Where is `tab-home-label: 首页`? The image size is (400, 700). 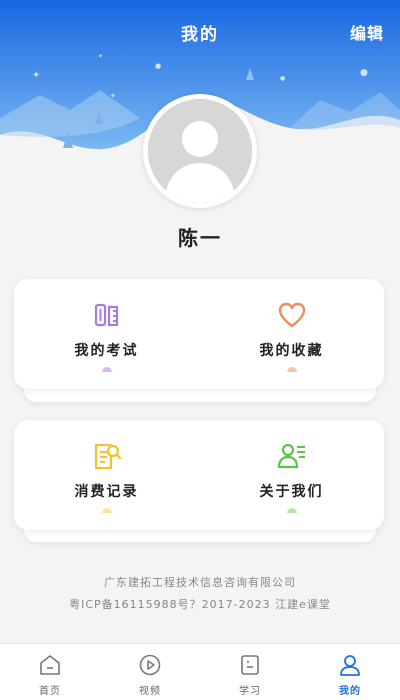
tab-home-label: 首页 is located at coordinates (50, 691).